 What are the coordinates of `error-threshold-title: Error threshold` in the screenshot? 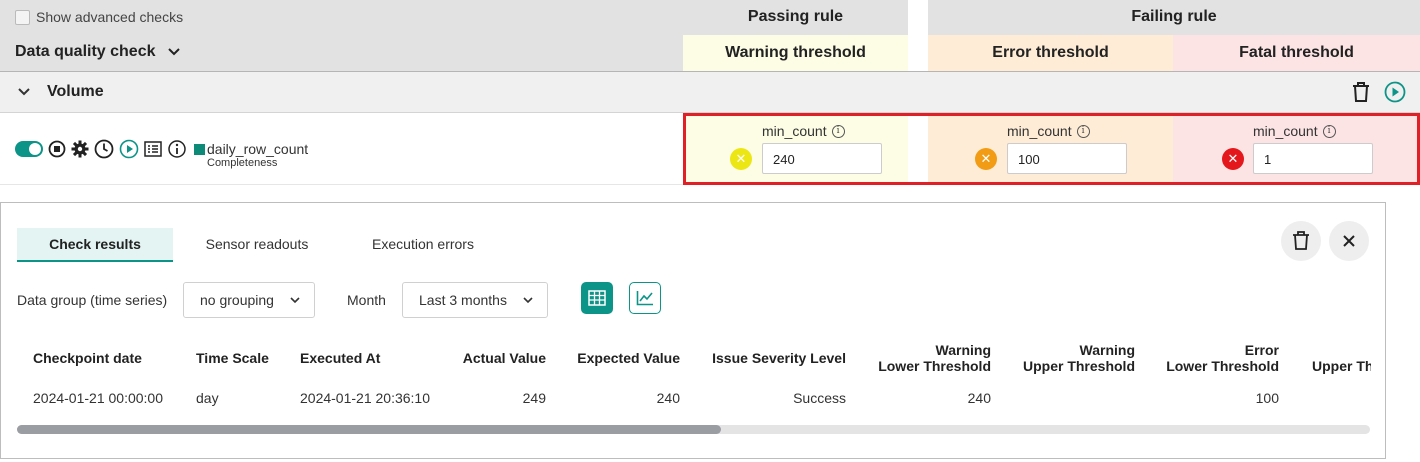 It's located at (1050, 52).